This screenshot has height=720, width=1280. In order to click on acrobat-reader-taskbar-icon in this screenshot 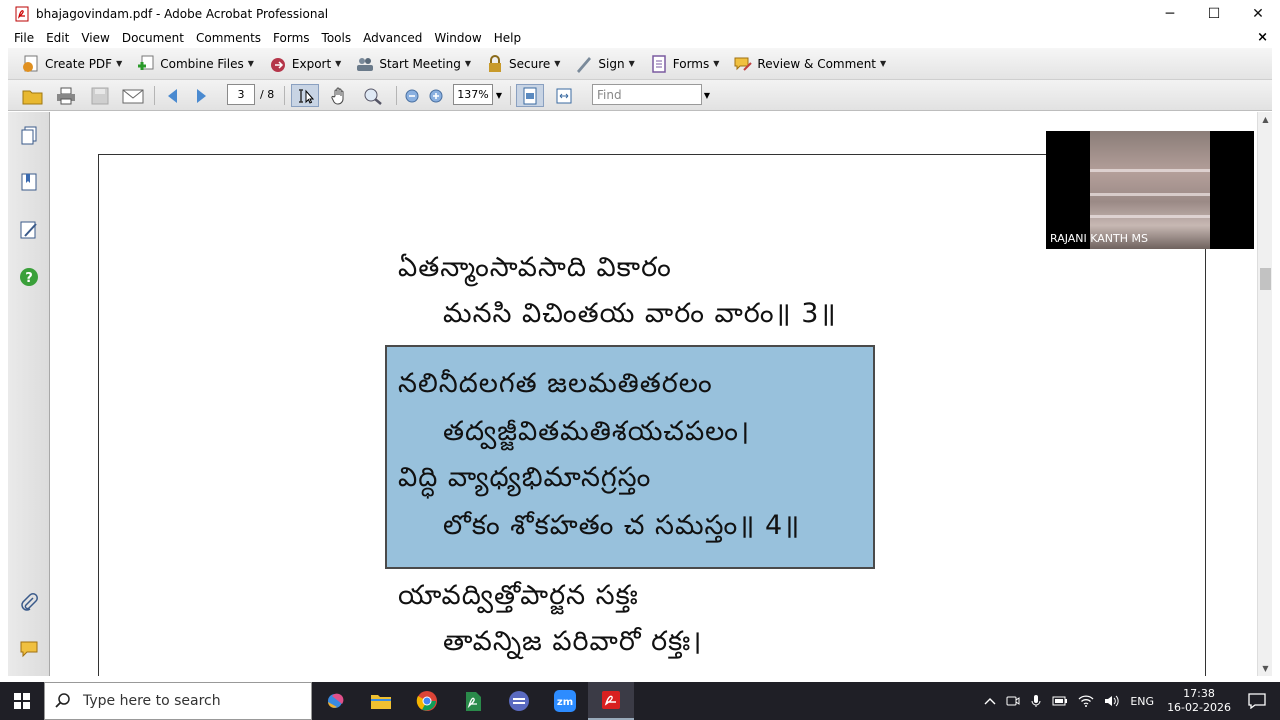, I will do `click(473, 701)`.